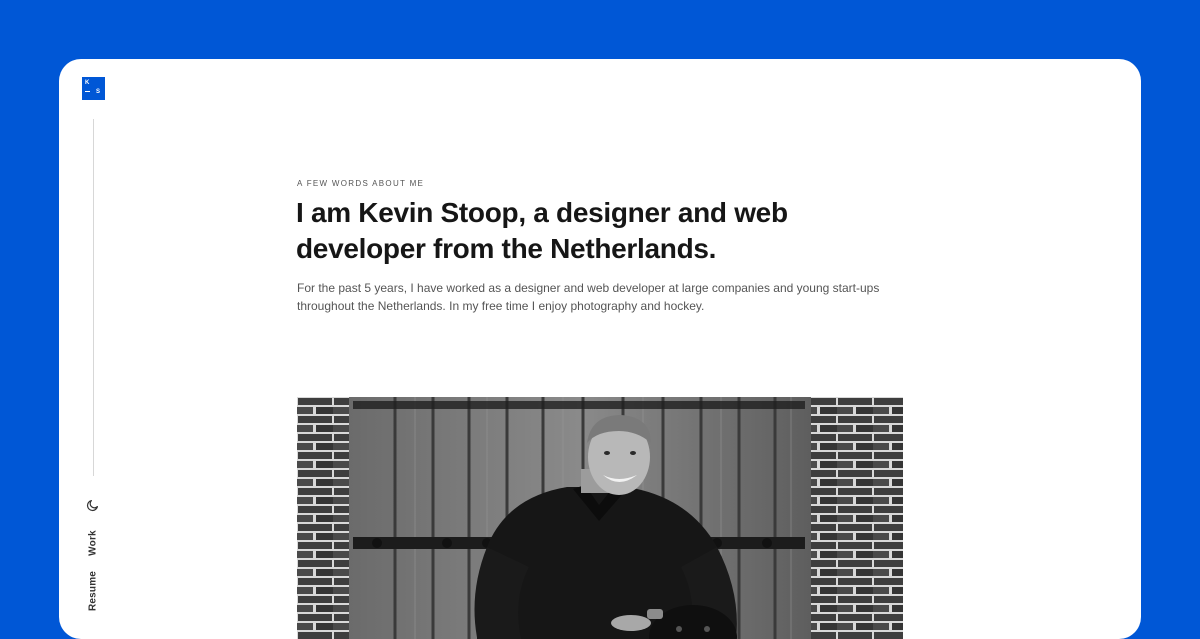  I want to click on moon-icon-svg, so click(92, 506).